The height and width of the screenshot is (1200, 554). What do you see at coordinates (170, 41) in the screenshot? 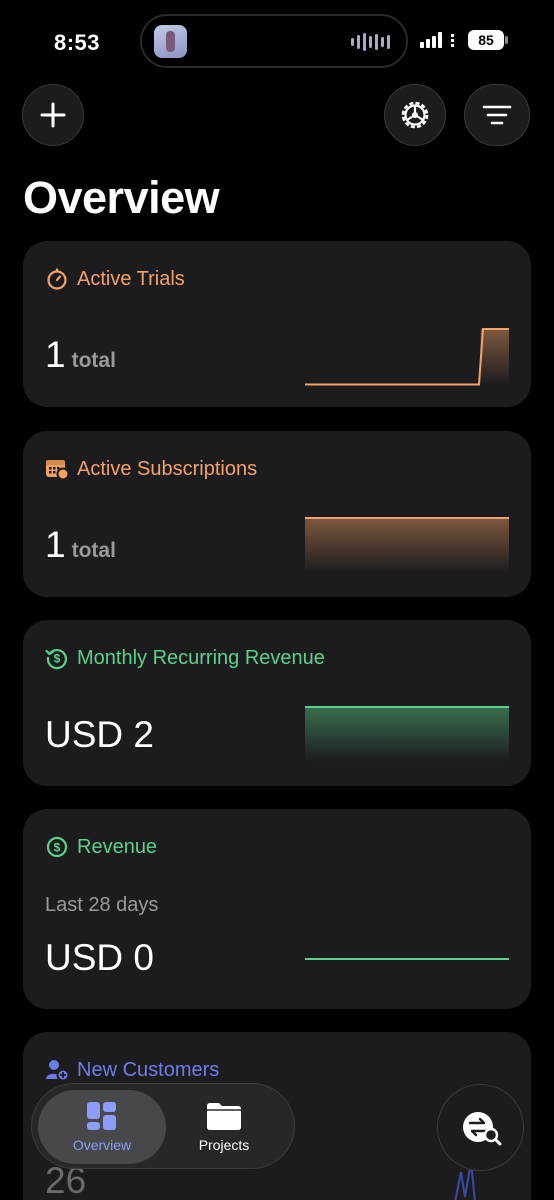
I see `now-playing-thumbnail` at bounding box center [170, 41].